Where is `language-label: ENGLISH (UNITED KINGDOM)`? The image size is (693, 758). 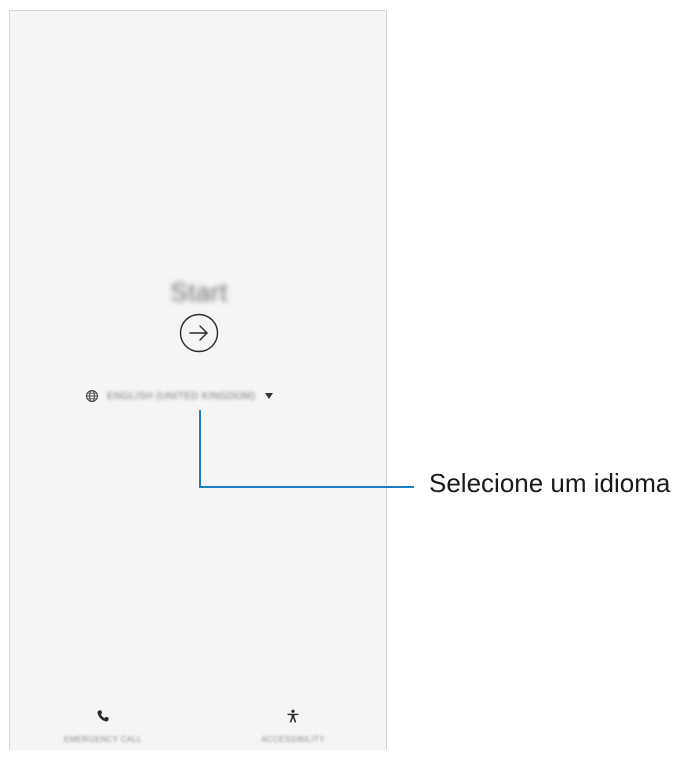
language-label: ENGLISH (UNITED KINGDOM) is located at coordinates (181, 396).